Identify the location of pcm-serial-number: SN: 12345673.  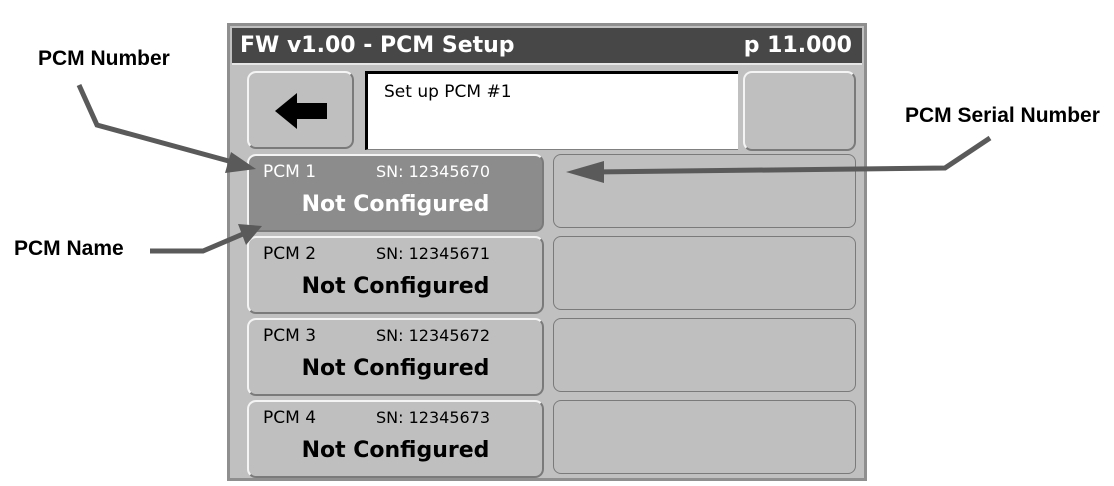
(433, 417).